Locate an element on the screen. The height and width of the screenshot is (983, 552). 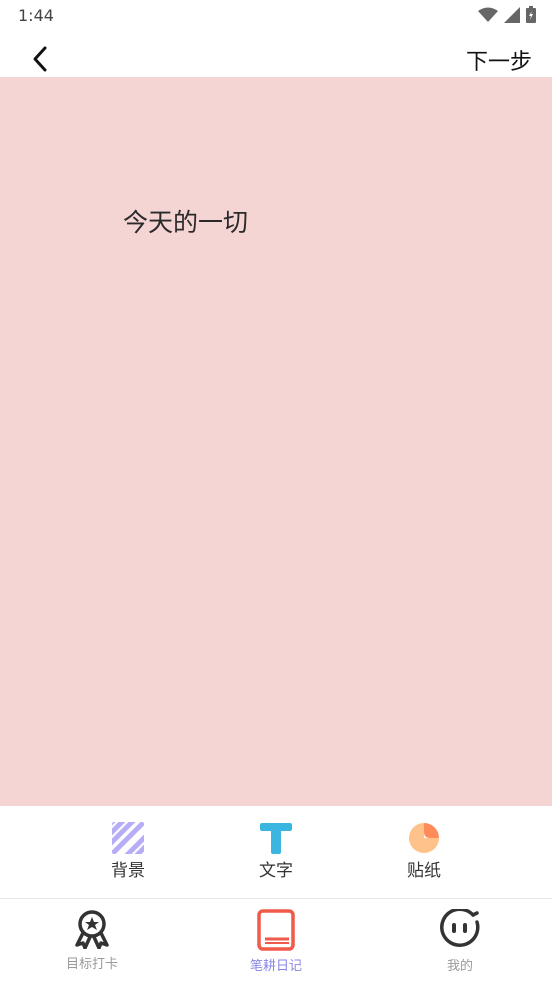
nav-diary-label: 笔耕日记 is located at coordinates (275, 966).